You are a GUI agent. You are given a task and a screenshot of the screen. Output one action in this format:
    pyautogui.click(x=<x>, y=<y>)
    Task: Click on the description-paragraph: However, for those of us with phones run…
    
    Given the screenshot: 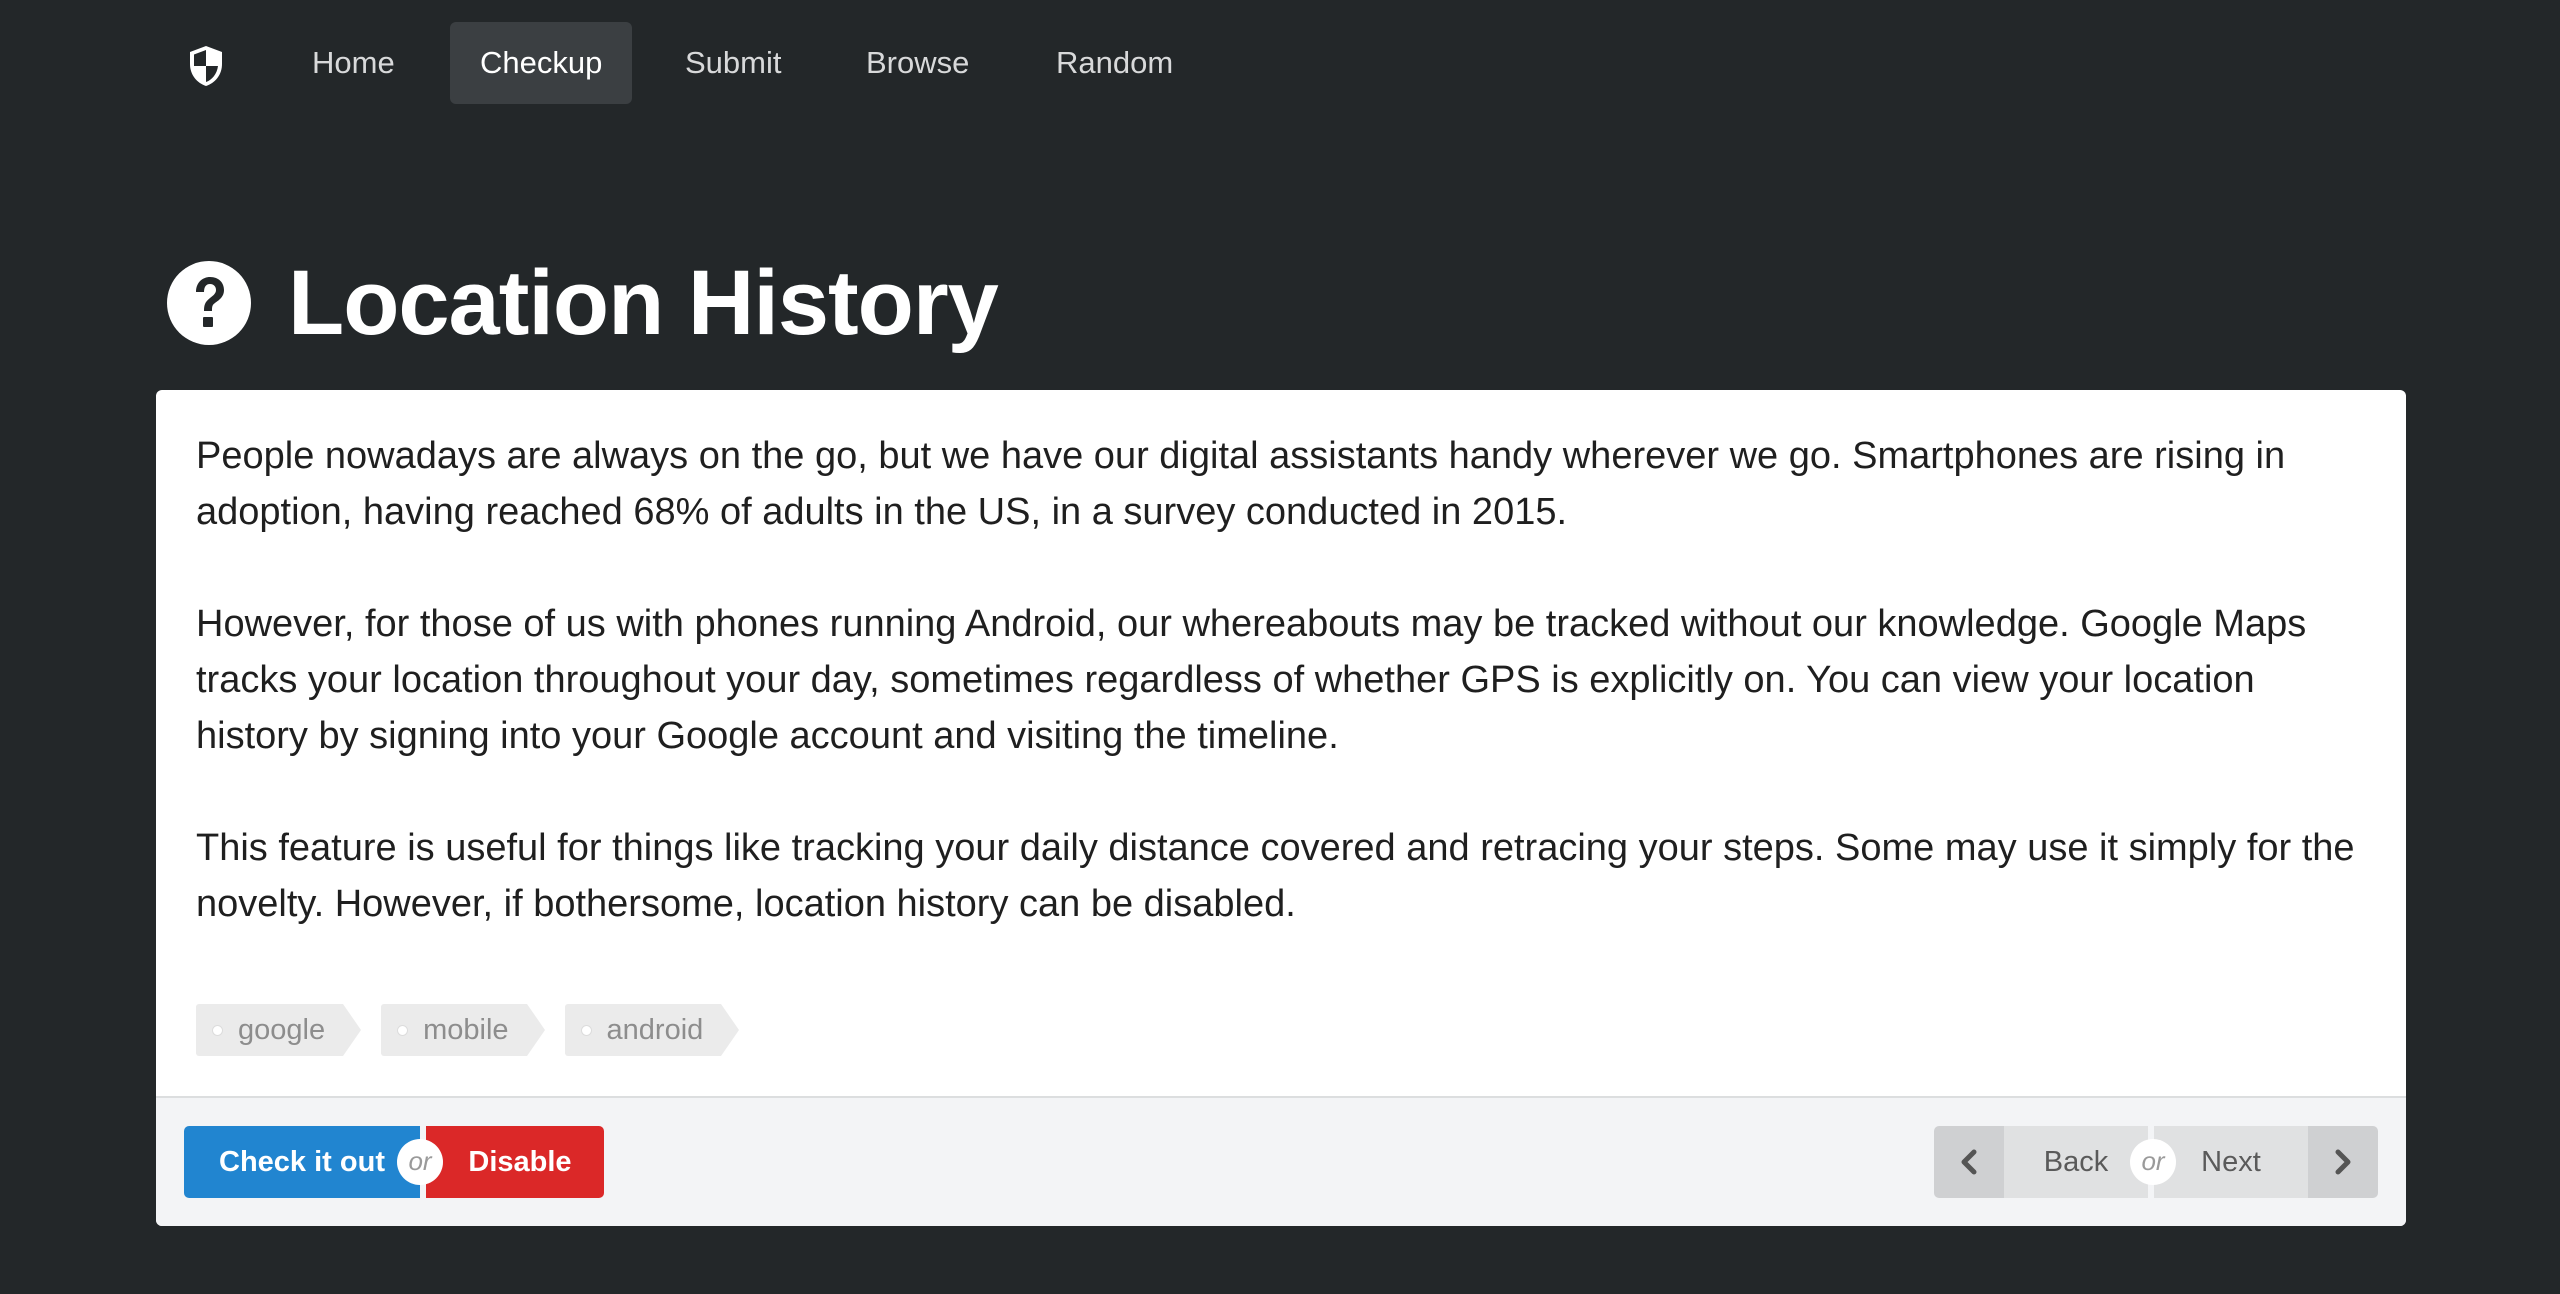 What is the action you would take?
    pyautogui.click(x=1251, y=680)
    